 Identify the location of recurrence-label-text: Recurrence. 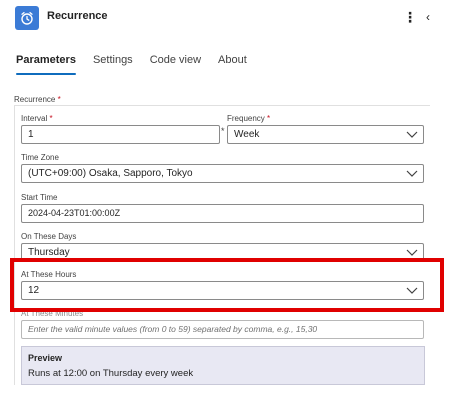
(35, 99).